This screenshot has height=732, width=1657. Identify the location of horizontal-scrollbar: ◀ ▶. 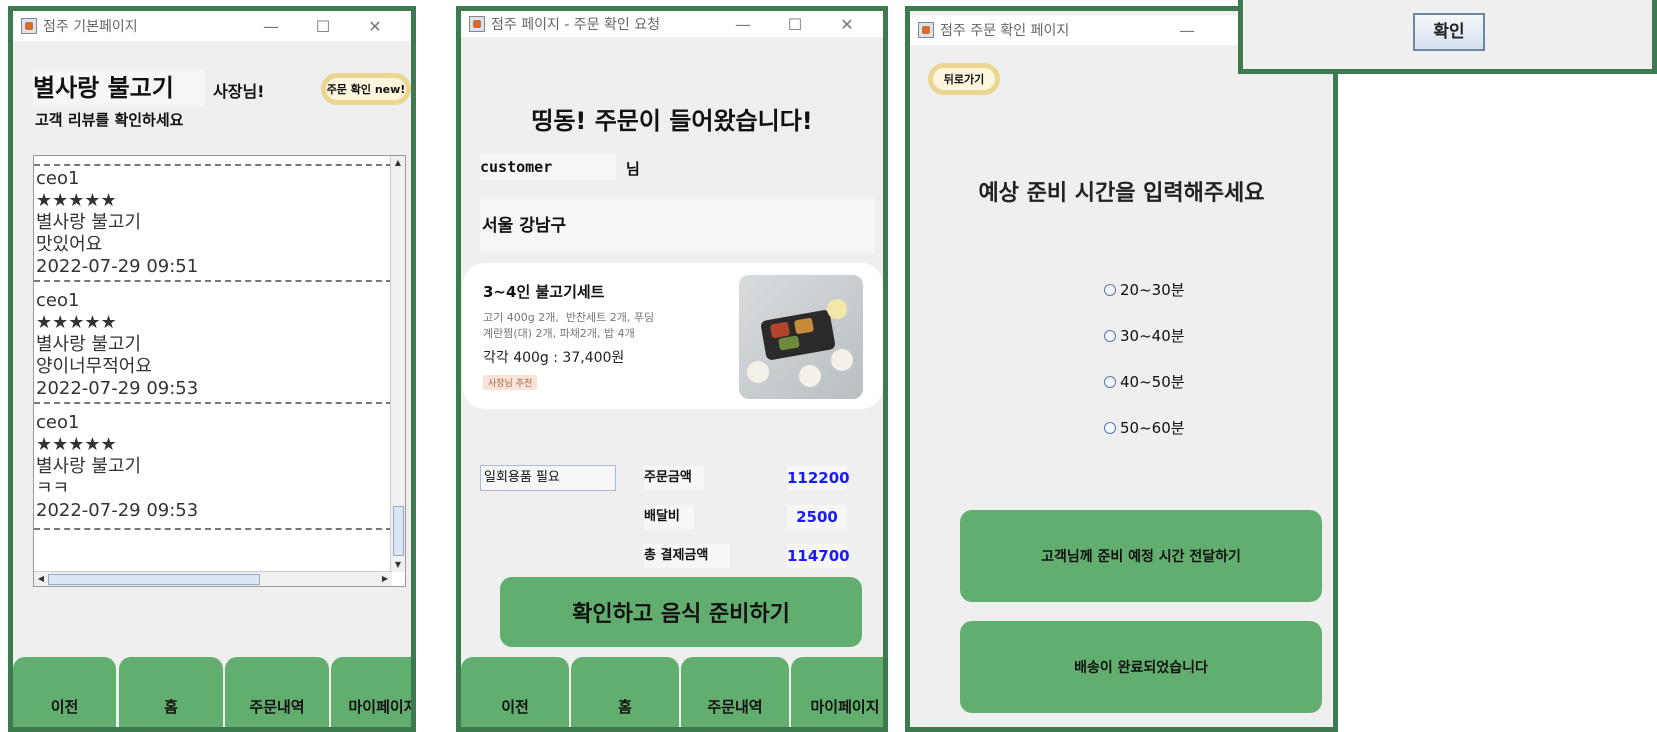
(213, 578).